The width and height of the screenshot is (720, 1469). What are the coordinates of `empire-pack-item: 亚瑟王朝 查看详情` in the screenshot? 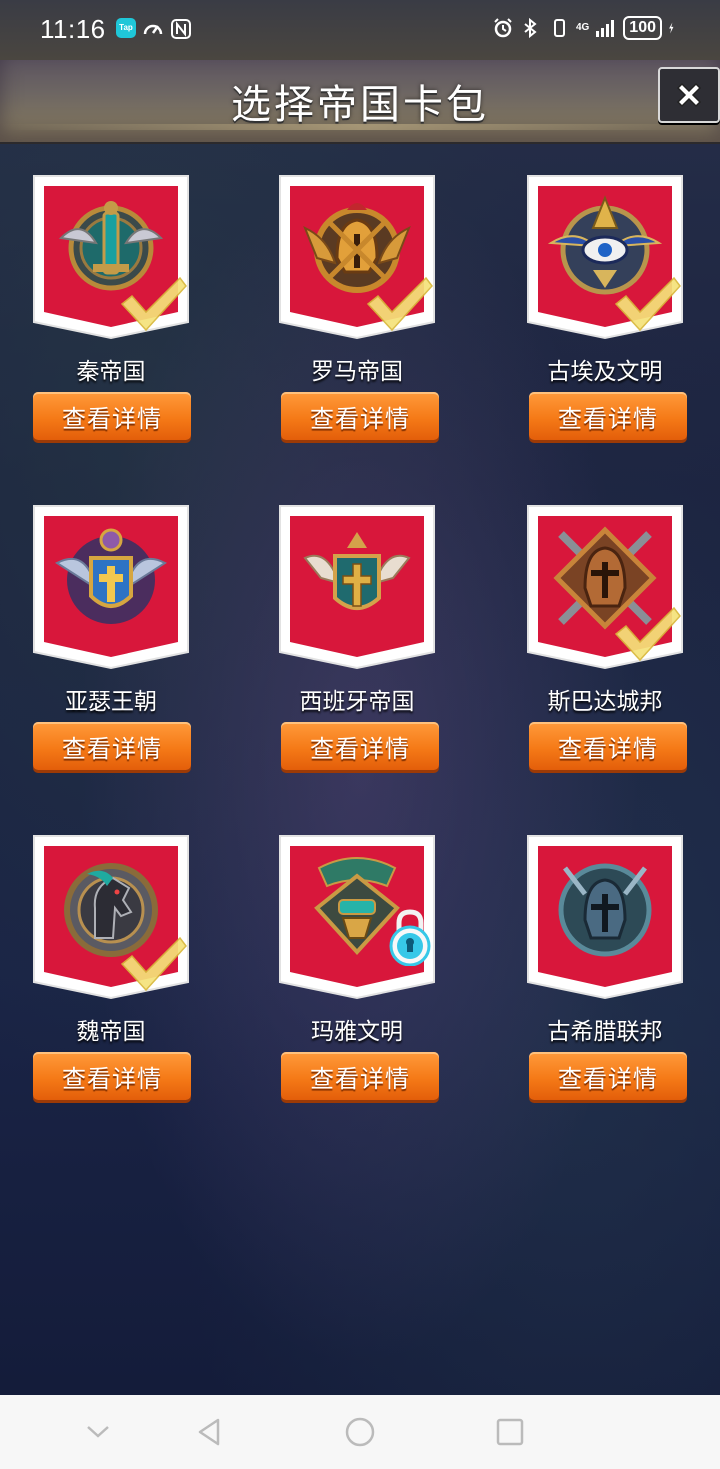 It's located at (124, 661).